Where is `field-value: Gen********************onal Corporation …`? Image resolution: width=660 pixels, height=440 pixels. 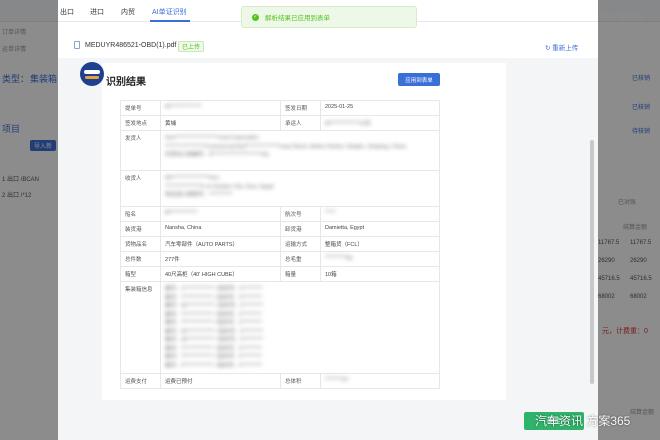 field-value: Gen********************onal Corporation … is located at coordinates (300, 150).